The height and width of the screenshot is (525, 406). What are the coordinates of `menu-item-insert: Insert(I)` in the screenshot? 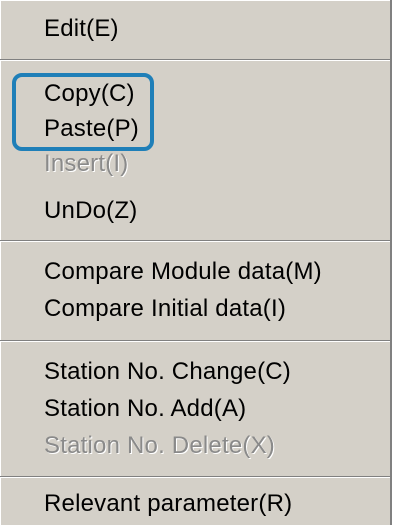 It's located at (86, 163).